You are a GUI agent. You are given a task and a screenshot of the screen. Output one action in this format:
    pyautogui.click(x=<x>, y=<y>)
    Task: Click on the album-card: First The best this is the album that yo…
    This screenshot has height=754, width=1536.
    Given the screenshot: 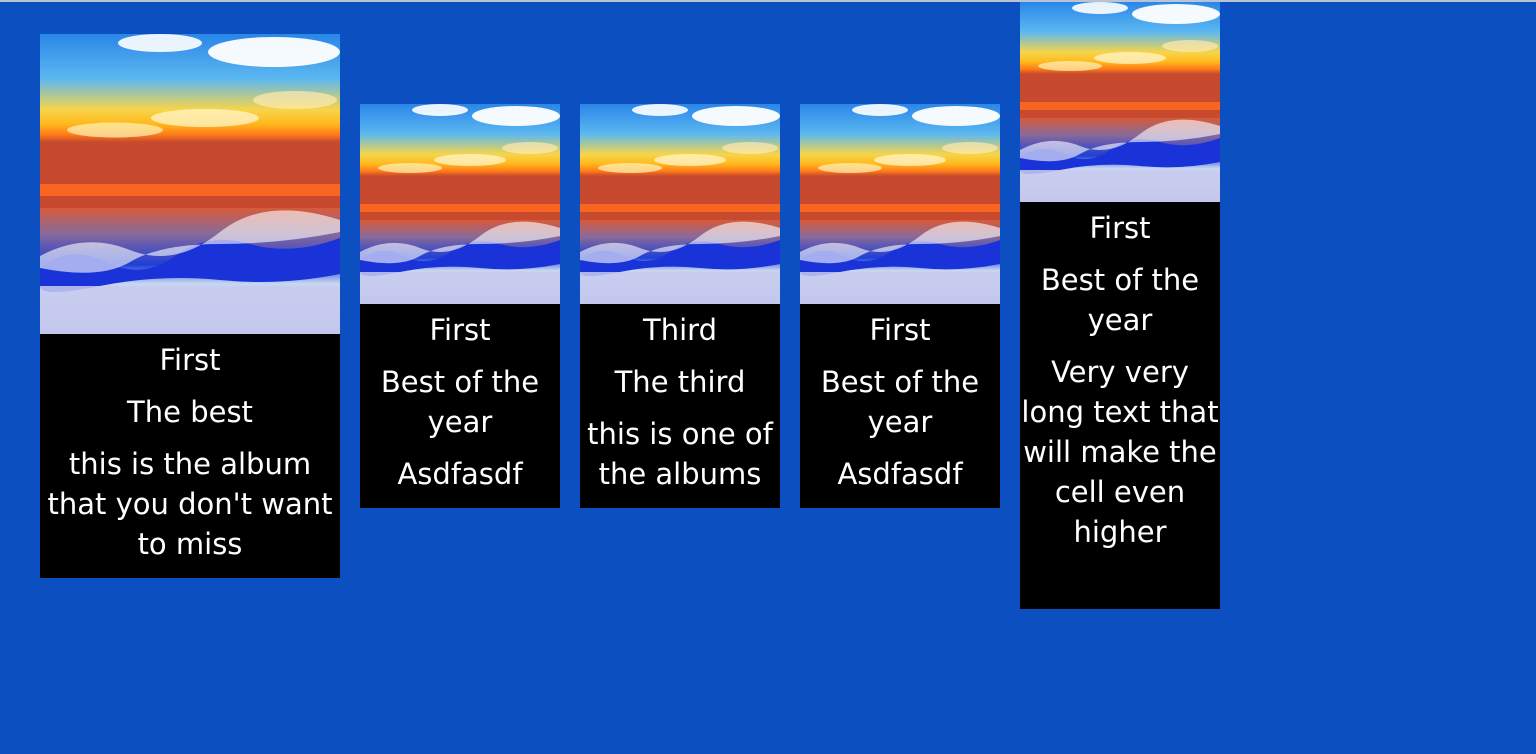 What is the action you would take?
    pyautogui.click(x=190, y=306)
    